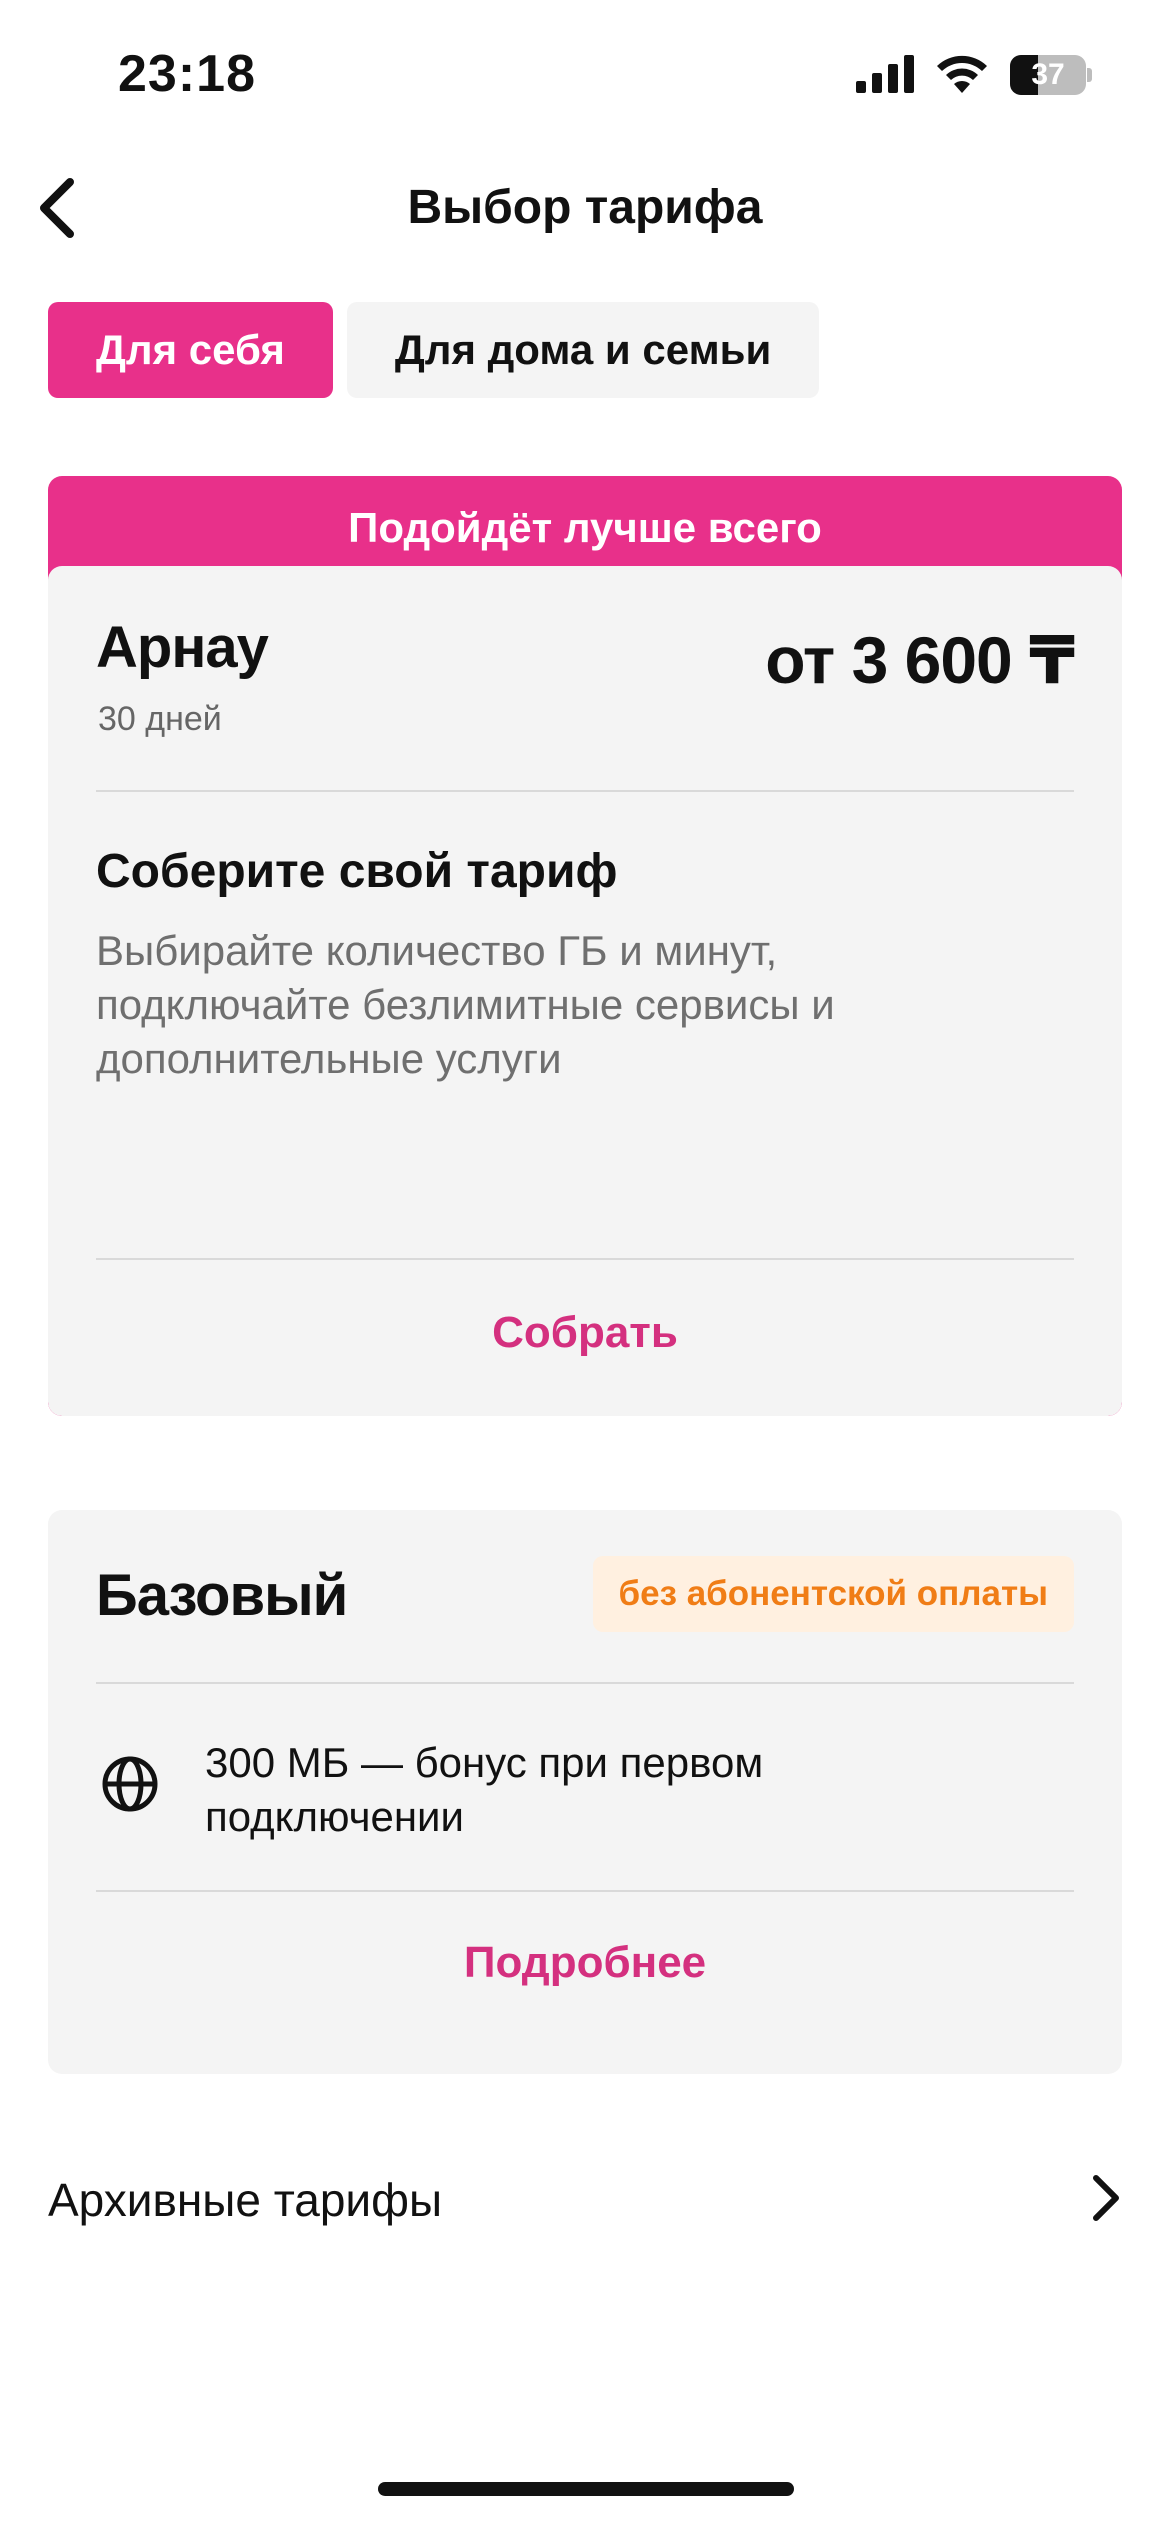 This screenshot has width=1170, height=2532. What do you see at coordinates (484, 1789) in the screenshot?
I see `plan-feature: 300 МБ — бонус при первом подключении` at bounding box center [484, 1789].